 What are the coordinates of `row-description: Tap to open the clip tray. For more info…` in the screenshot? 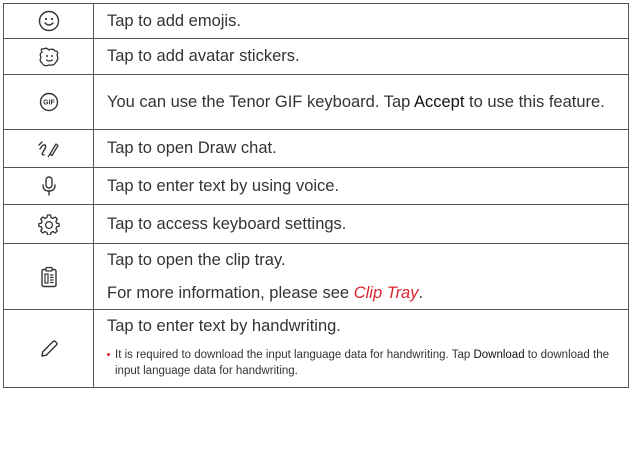 It's located at (361, 276).